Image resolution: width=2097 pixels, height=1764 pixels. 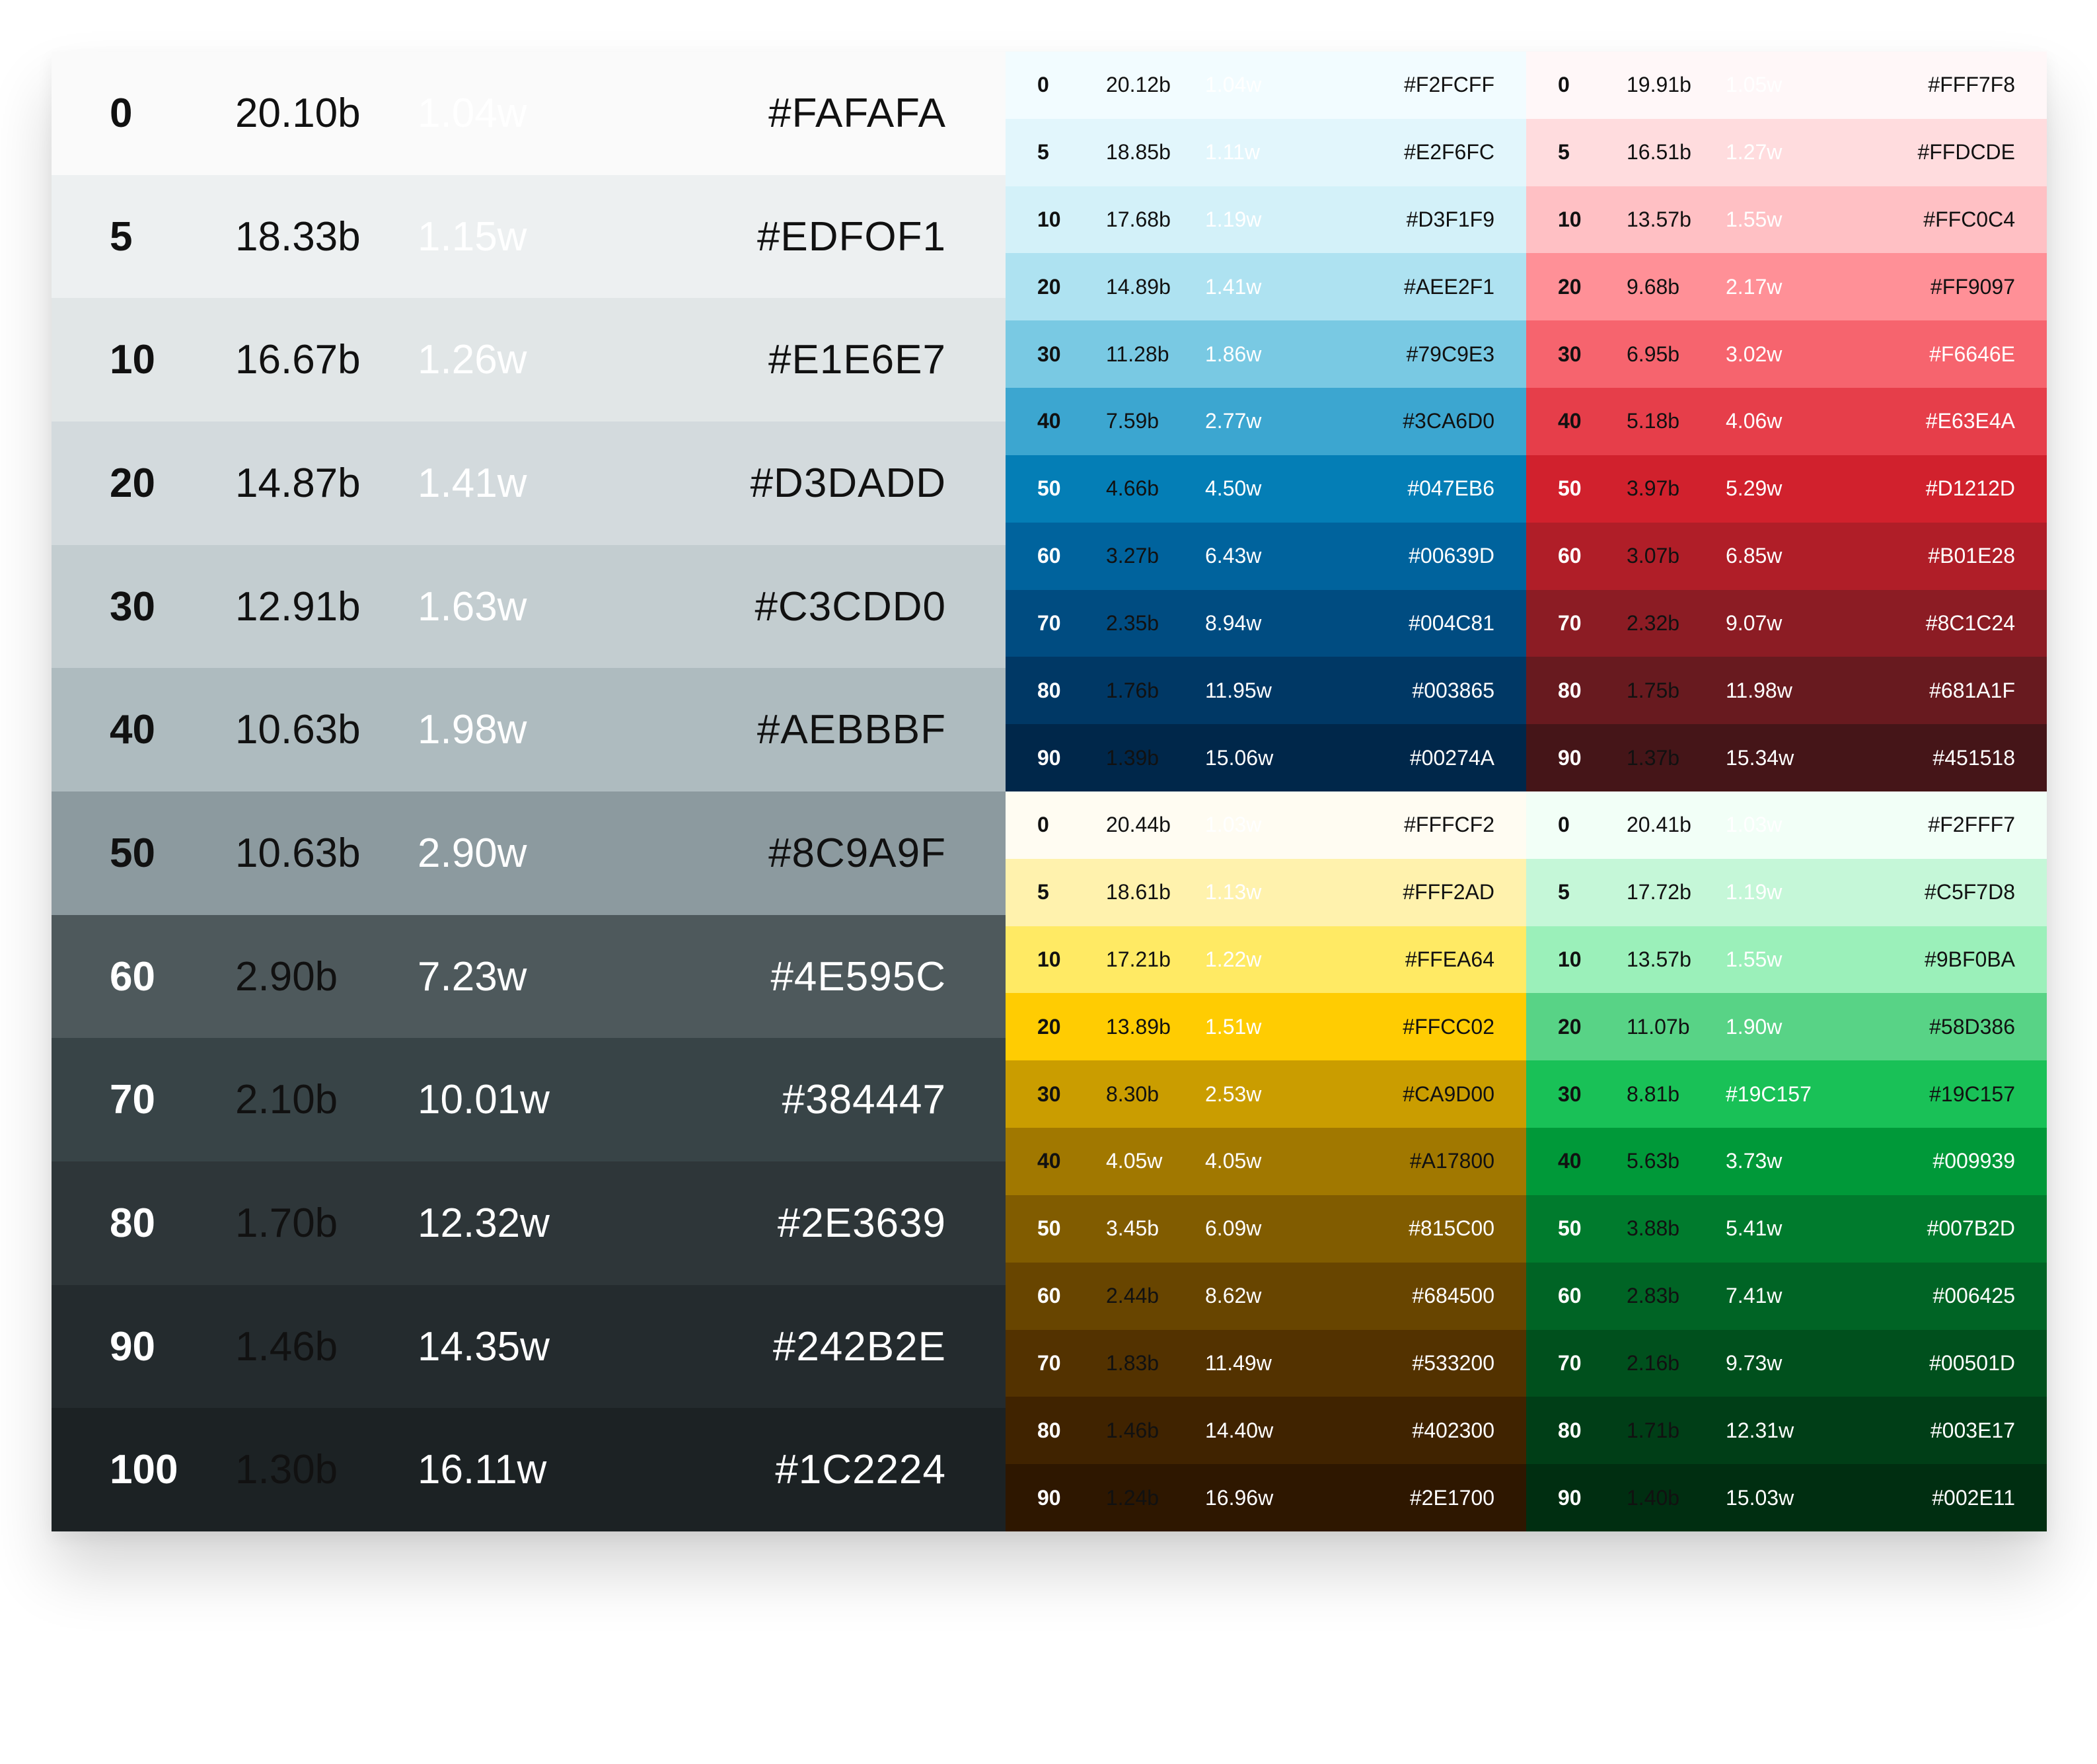 What do you see at coordinates (298, 113) in the screenshot?
I see `contrast-black: 20.10b` at bounding box center [298, 113].